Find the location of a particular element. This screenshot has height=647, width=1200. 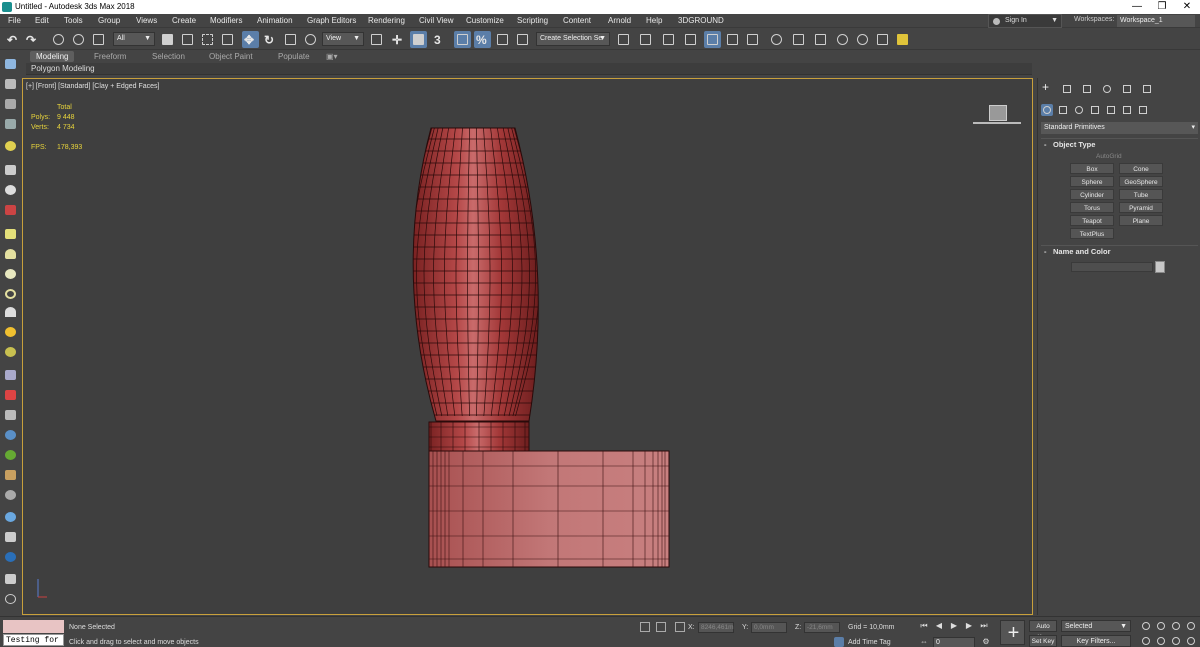

maximize-button: ❐ is located at coordinates (1162, 7).